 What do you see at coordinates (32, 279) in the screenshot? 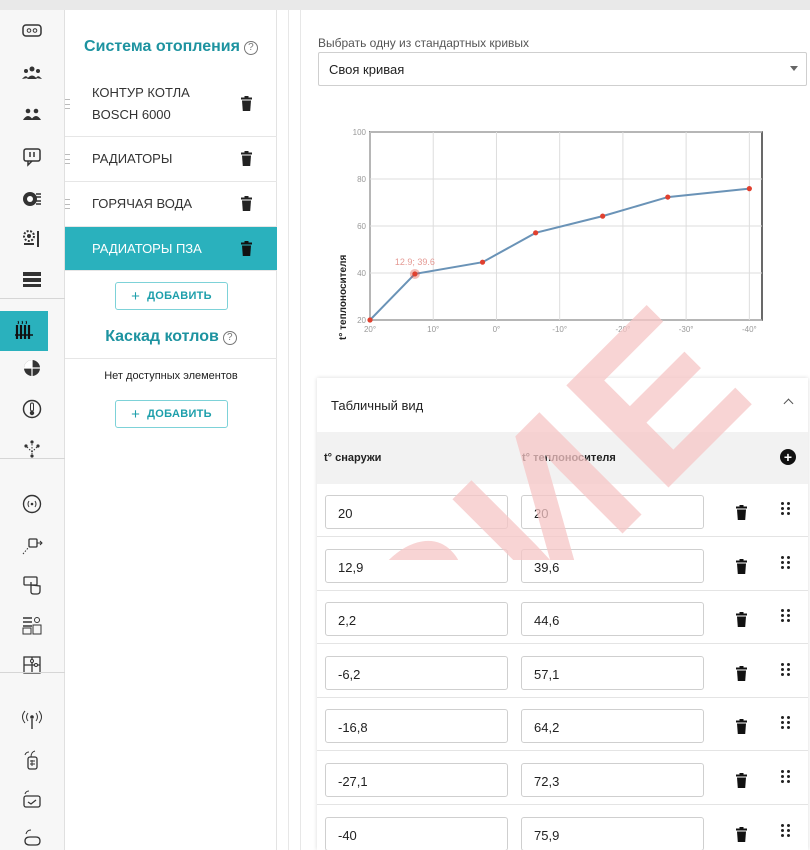
I see `server-icon` at bounding box center [32, 279].